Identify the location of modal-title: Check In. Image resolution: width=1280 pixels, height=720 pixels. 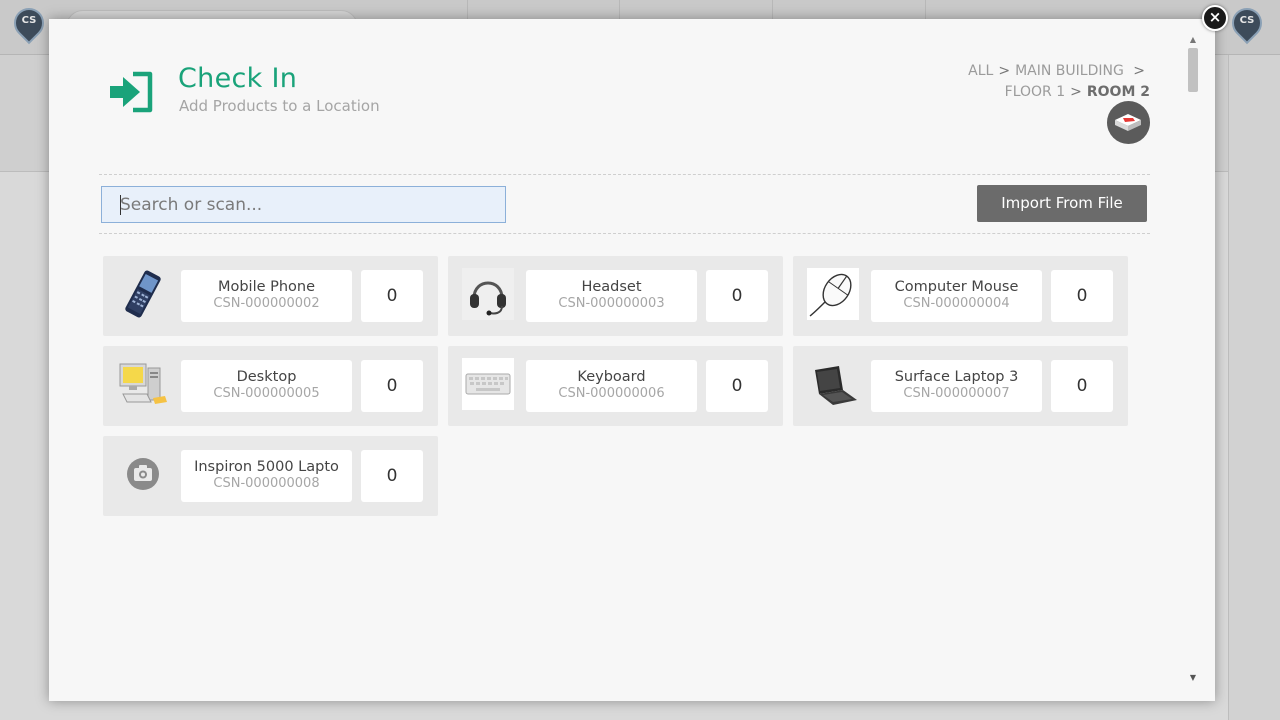
(238, 78).